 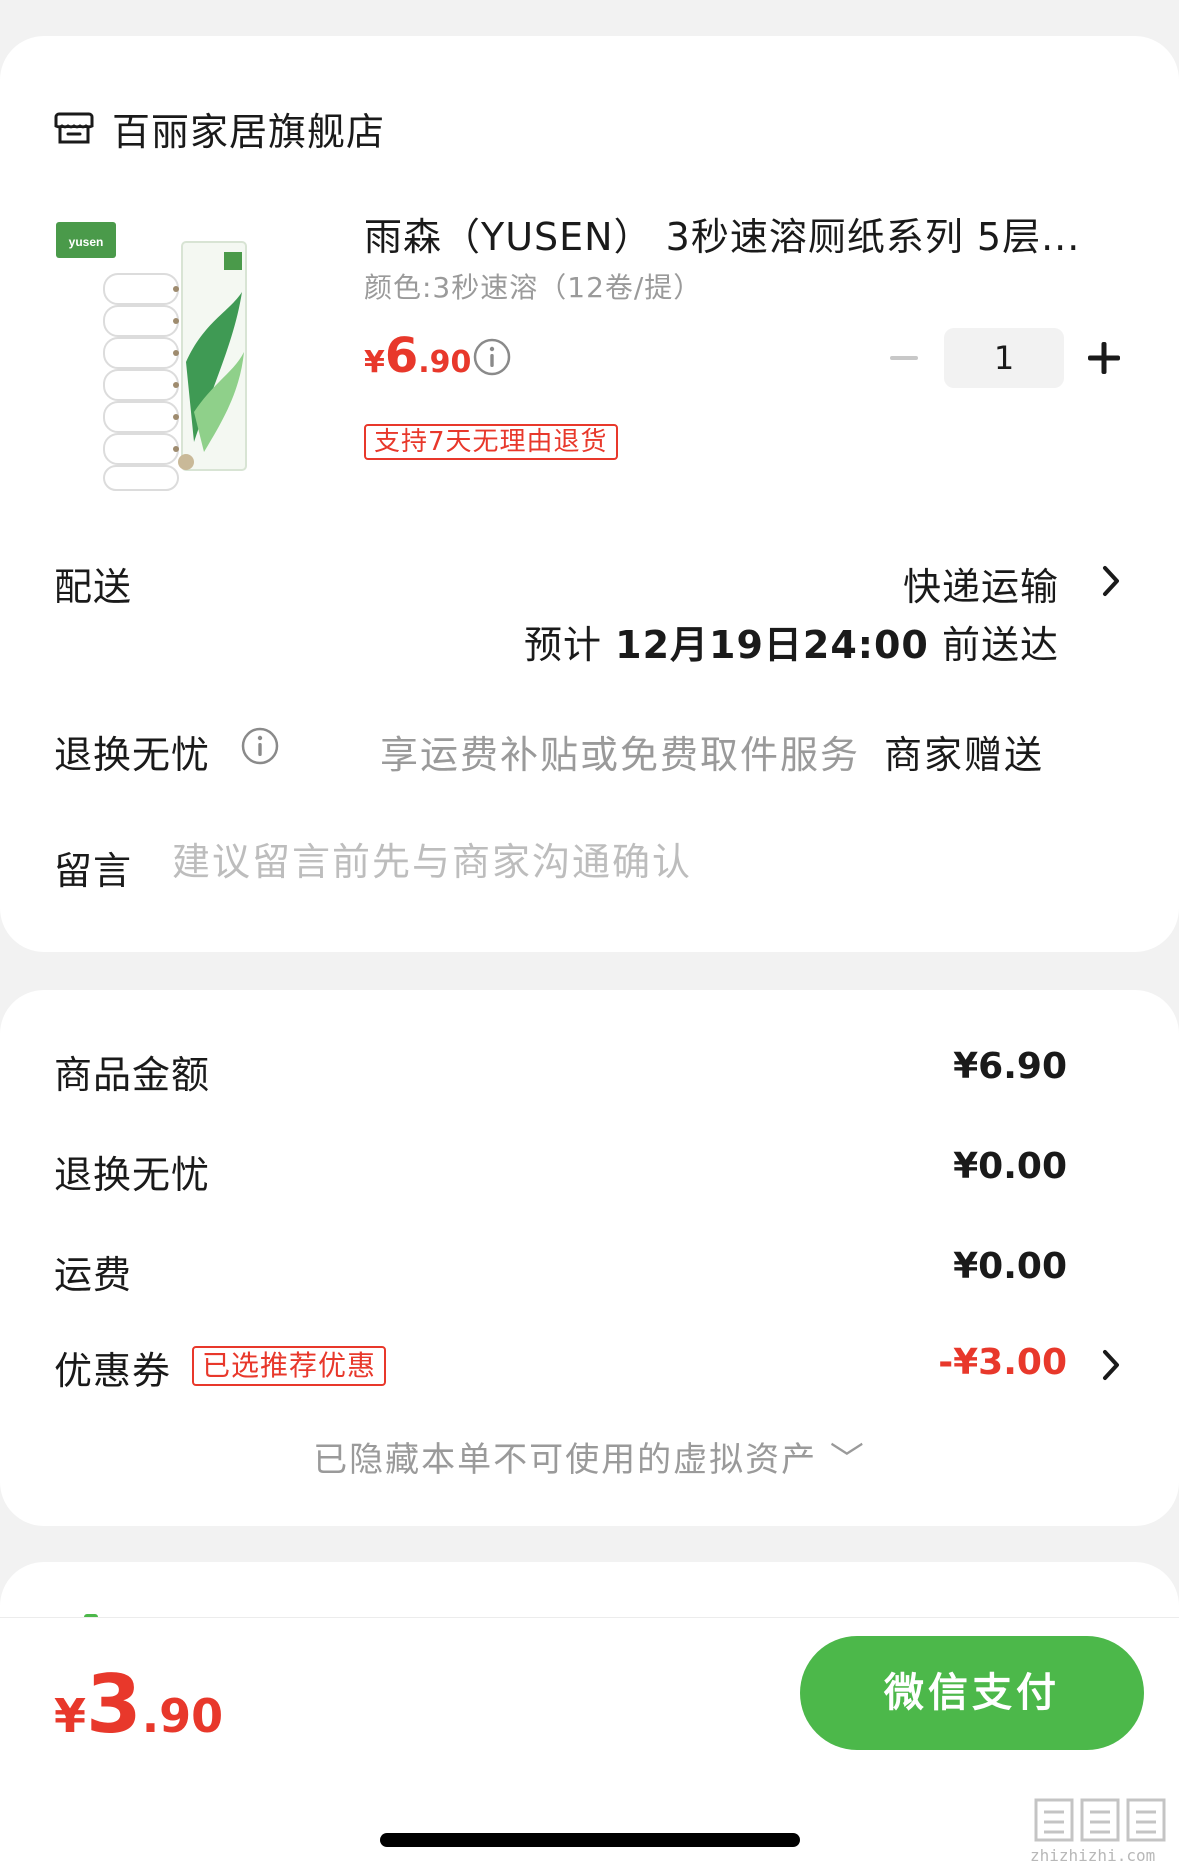 What do you see at coordinates (620, 755) in the screenshot?
I see `exchange-description: 享运费补贴或免费取件服务` at bounding box center [620, 755].